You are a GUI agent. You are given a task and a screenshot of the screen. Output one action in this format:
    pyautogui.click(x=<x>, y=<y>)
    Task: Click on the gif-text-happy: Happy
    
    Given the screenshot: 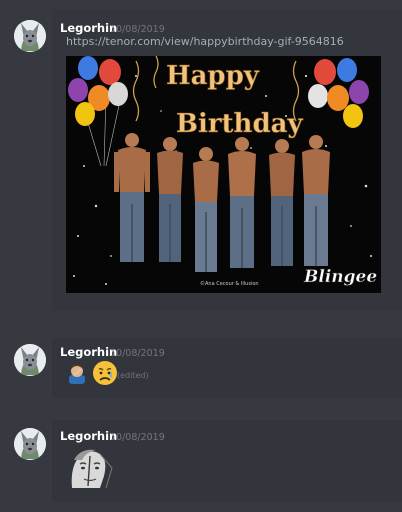 What is the action you would take?
    pyautogui.click(x=213, y=76)
    